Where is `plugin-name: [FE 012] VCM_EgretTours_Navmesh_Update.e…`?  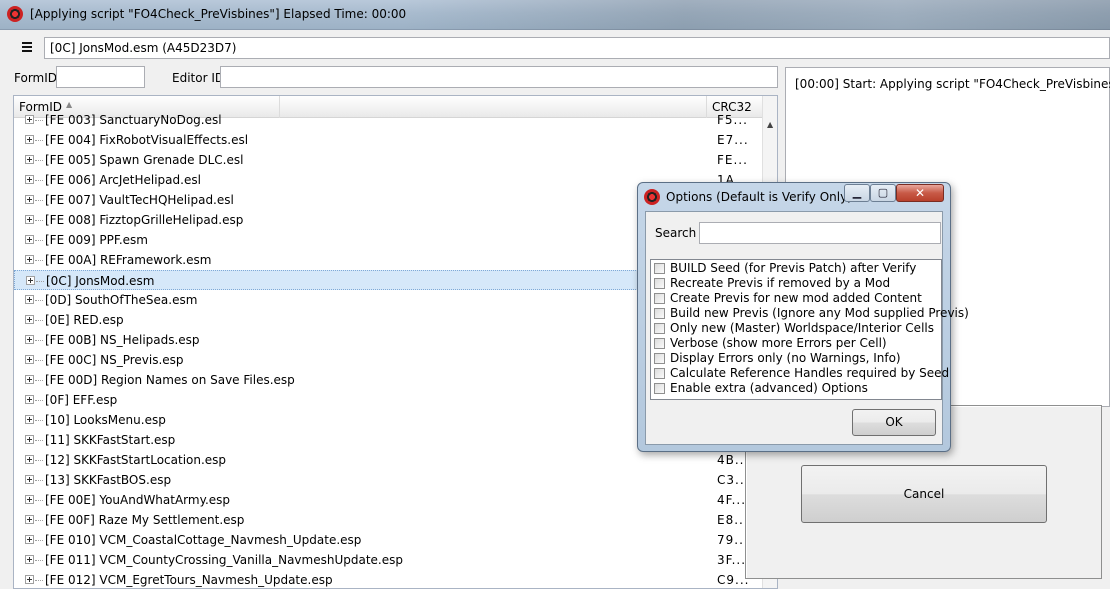 plugin-name: [FE 012] VCM_EgretTours_Navmesh_Update.e… is located at coordinates (189, 580).